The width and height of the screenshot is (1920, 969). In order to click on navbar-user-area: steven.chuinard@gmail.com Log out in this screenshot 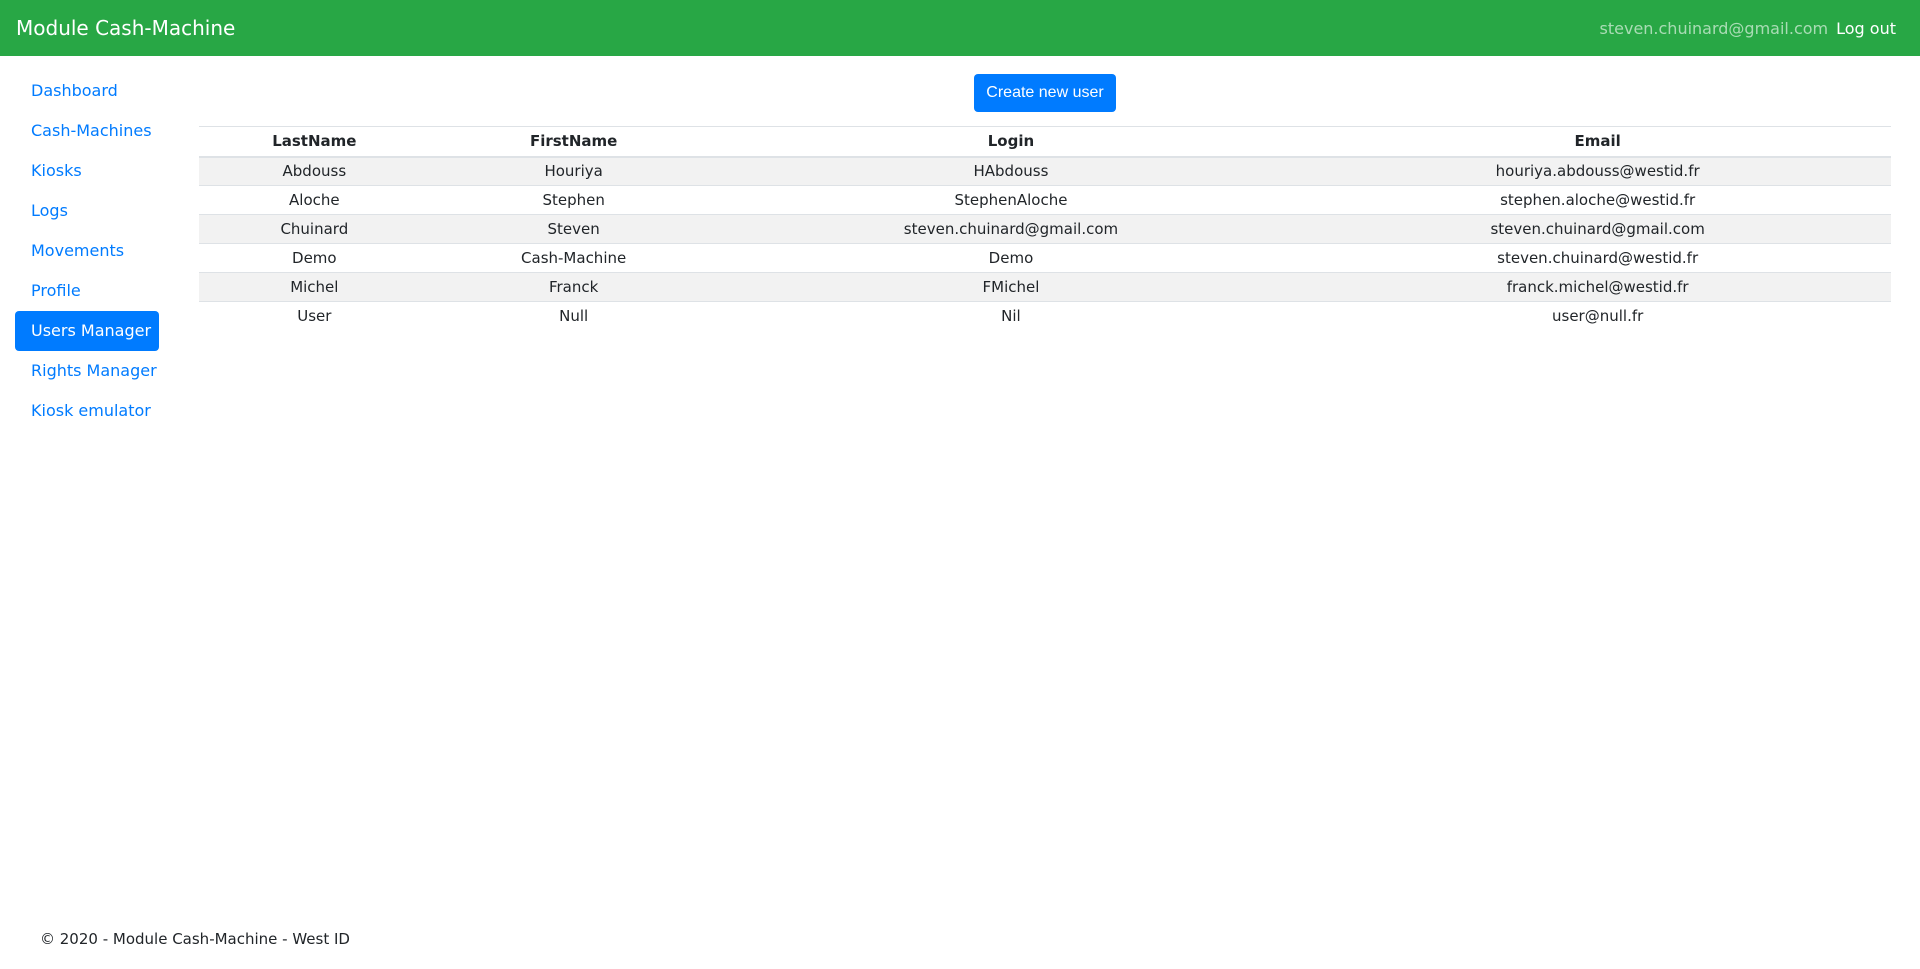, I will do `click(1748, 28)`.